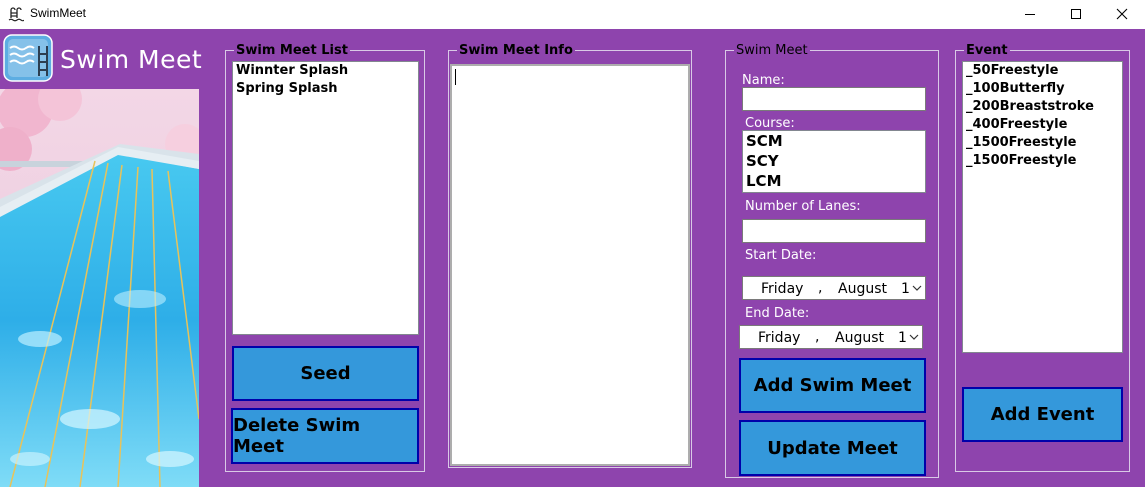 Image resolution: width=1145 pixels, height=487 pixels. I want to click on window-titlebar: SwimMeet, so click(572, 14).